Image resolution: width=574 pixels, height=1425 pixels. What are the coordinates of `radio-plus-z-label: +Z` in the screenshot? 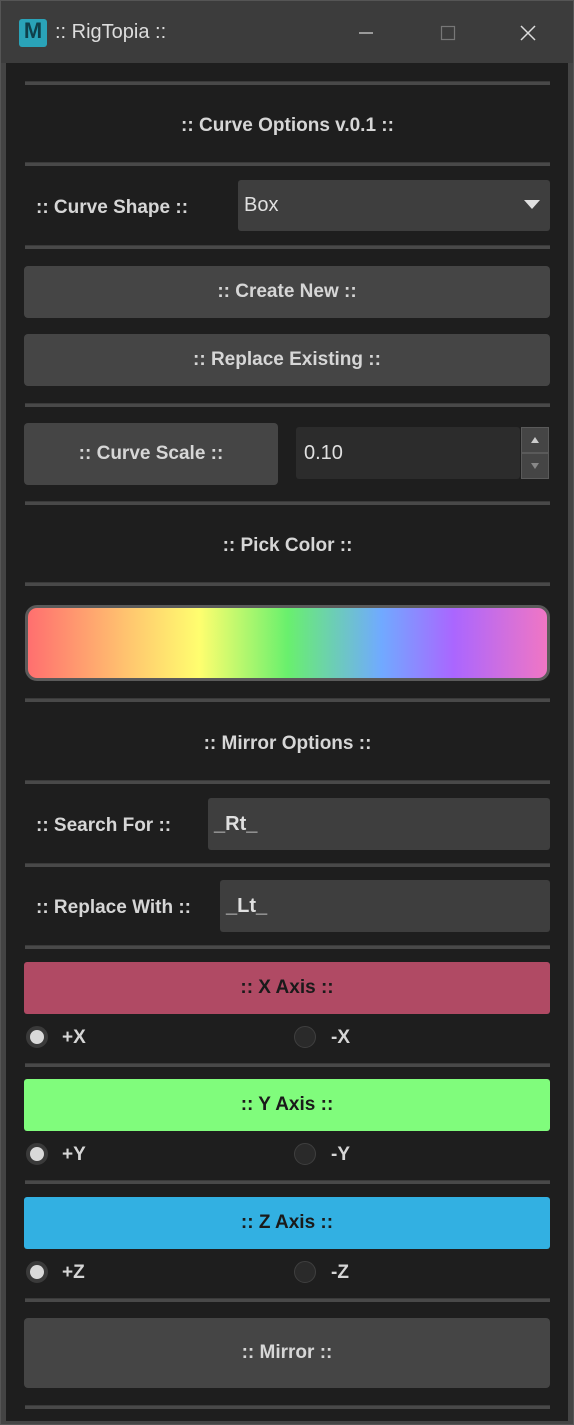 It's located at (73, 1272).